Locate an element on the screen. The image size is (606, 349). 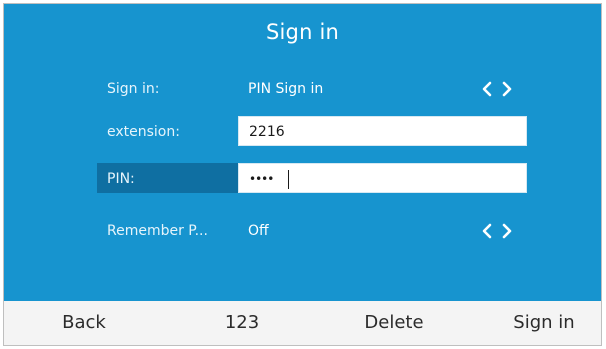
pin-label: PIN: is located at coordinates (121, 179).